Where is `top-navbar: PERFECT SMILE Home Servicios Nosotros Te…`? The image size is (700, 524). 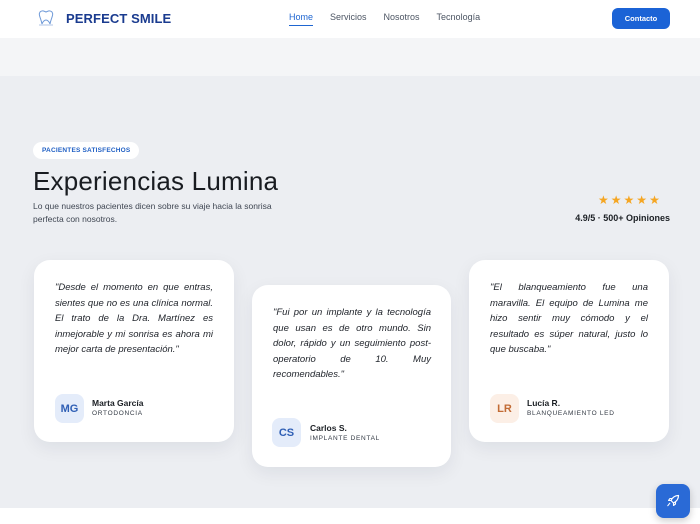
top-navbar: PERFECT SMILE Home Servicios Nosotros Te… is located at coordinates (350, 19).